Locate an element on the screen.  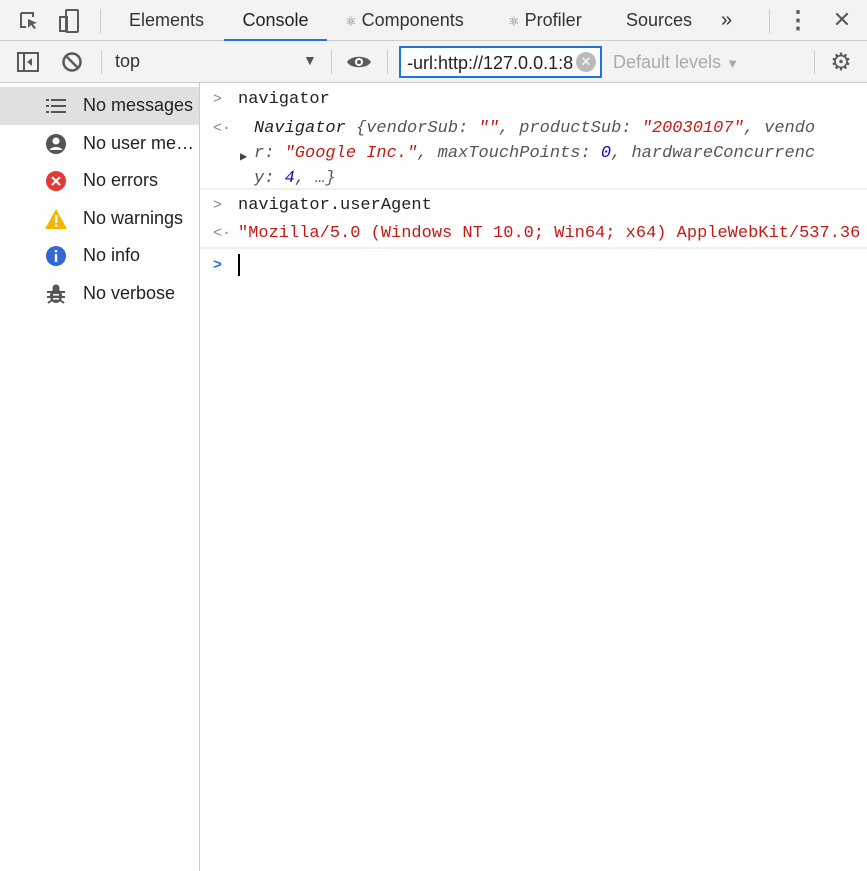
tab-components: ⚛ Components is located at coordinates (404, 20).